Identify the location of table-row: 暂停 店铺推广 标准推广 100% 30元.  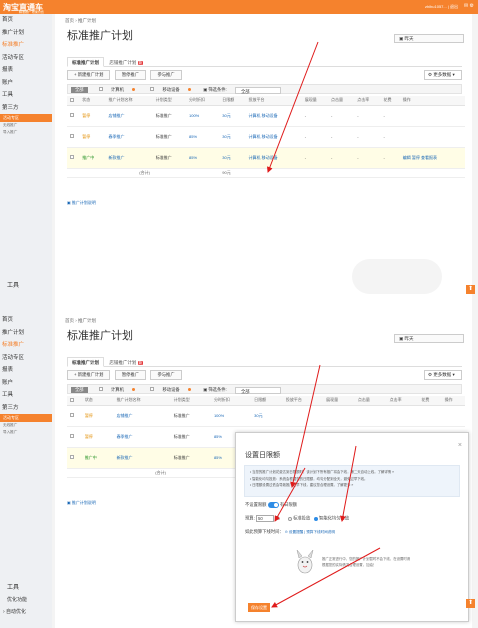
(266, 416).